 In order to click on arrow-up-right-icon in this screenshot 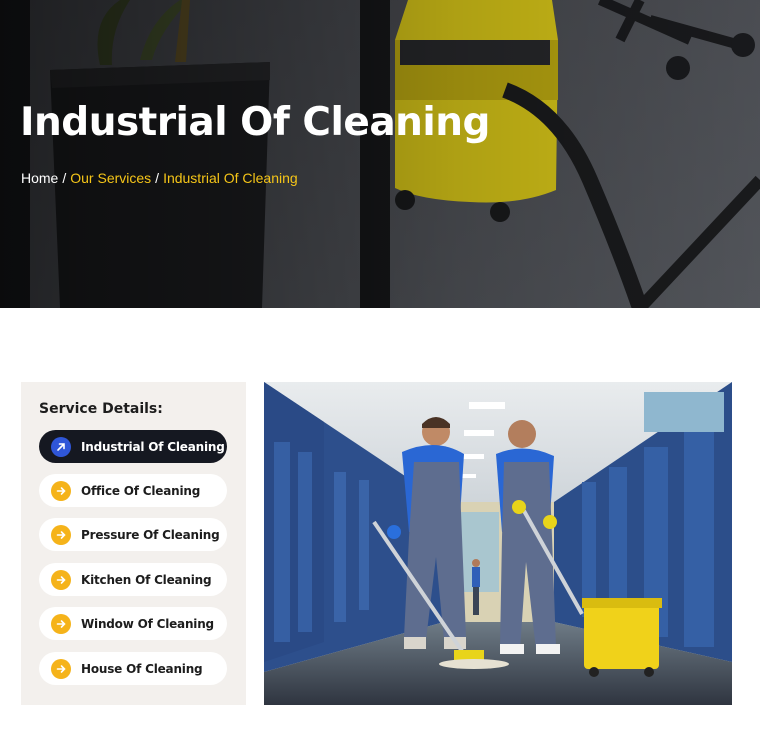, I will do `click(61, 446)`.